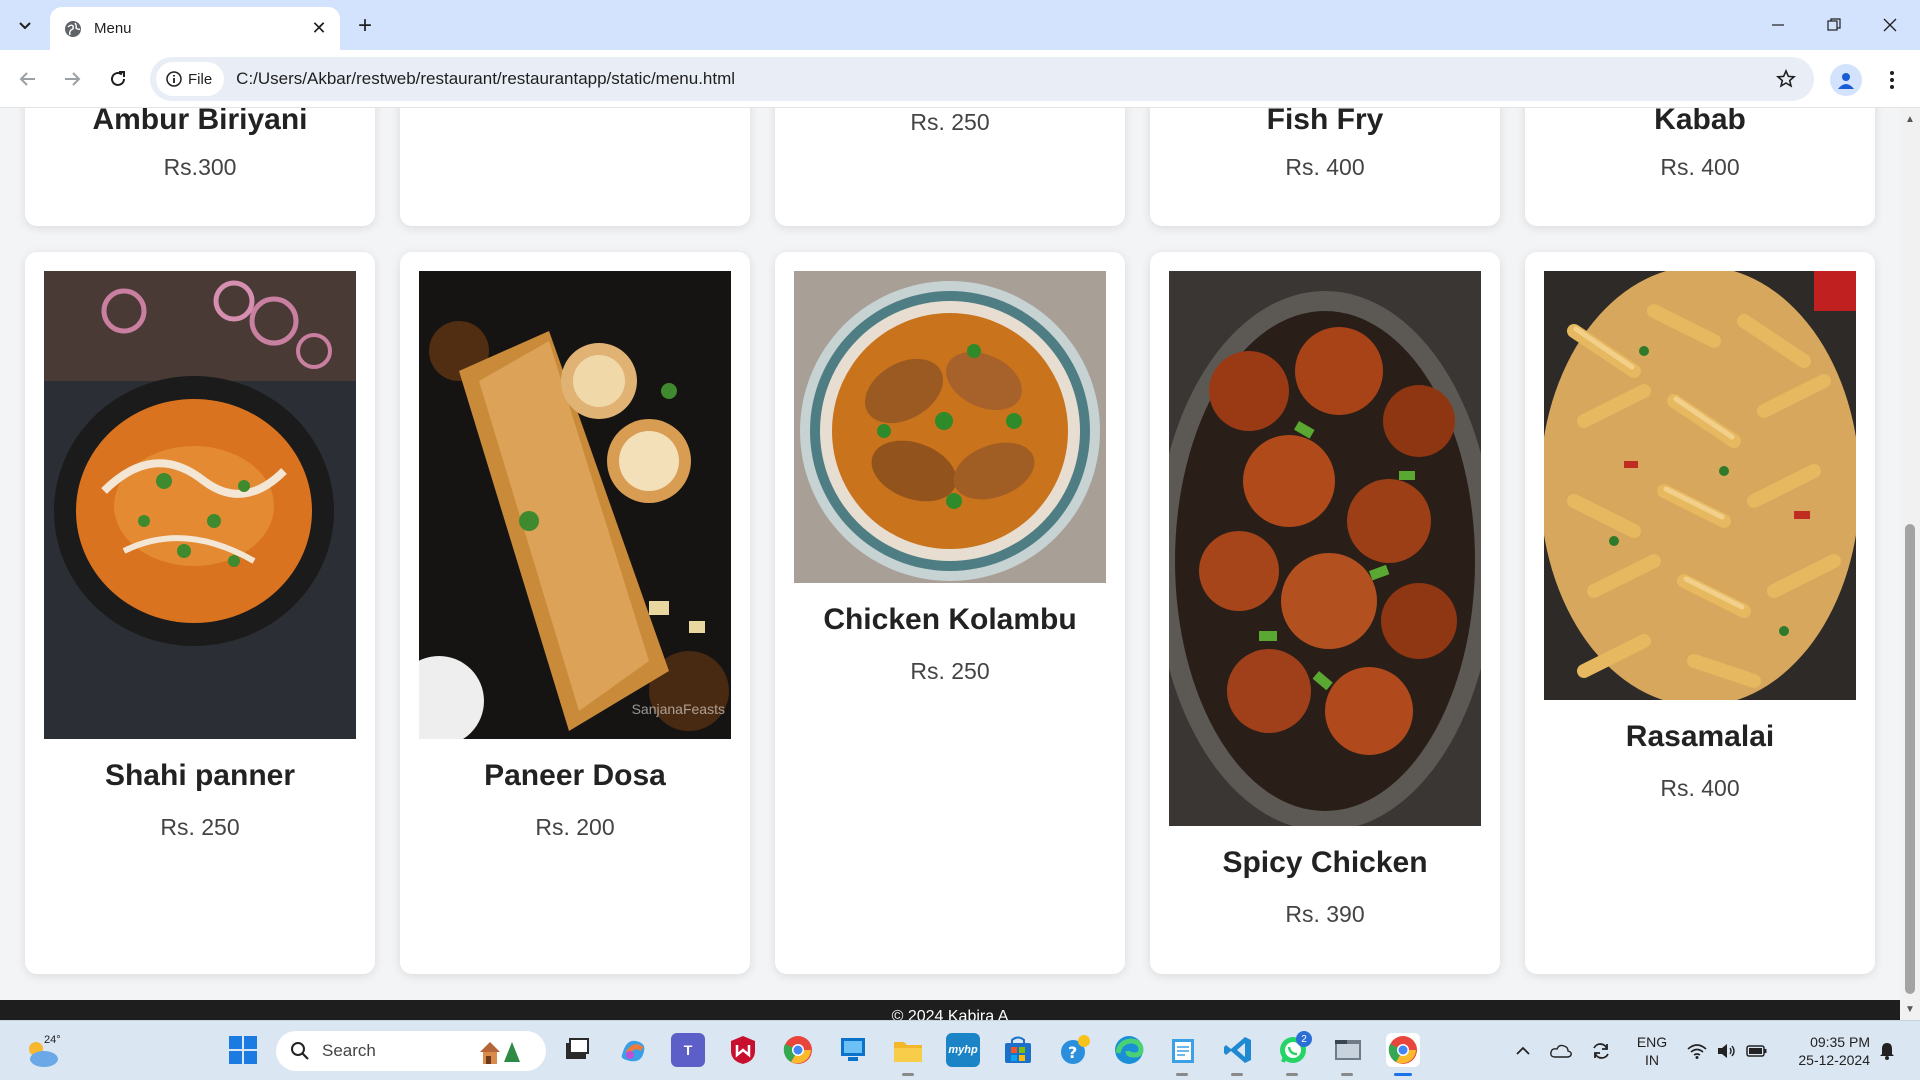 Image resolution: width=1920 pixels, height=1080 pixels. Describe the element at coordinates (1700, 485) in the screenshot. I see `pasta-image` at that location.